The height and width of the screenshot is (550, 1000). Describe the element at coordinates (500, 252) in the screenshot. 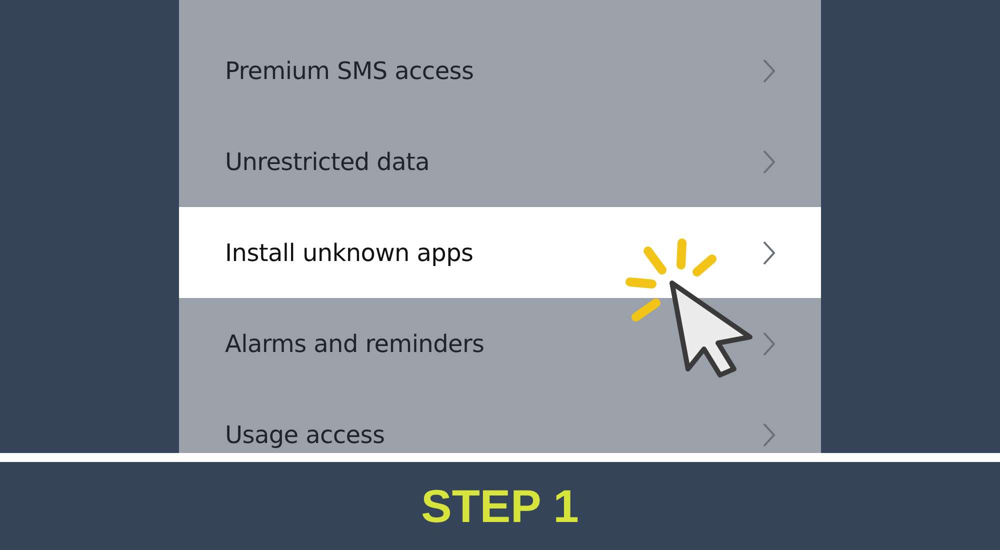

I see `settings-item: Install unknown apps` at that location.